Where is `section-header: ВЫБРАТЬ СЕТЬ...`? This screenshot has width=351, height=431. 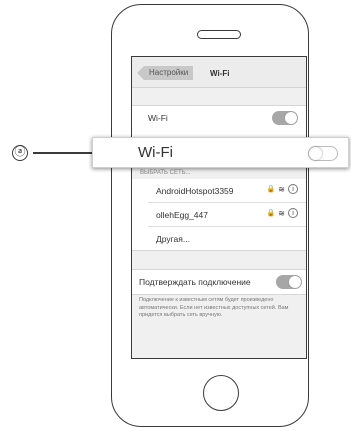
section-header: ВЫБРАТЬ СЕТЬ... is located at coordinates (165, 173).